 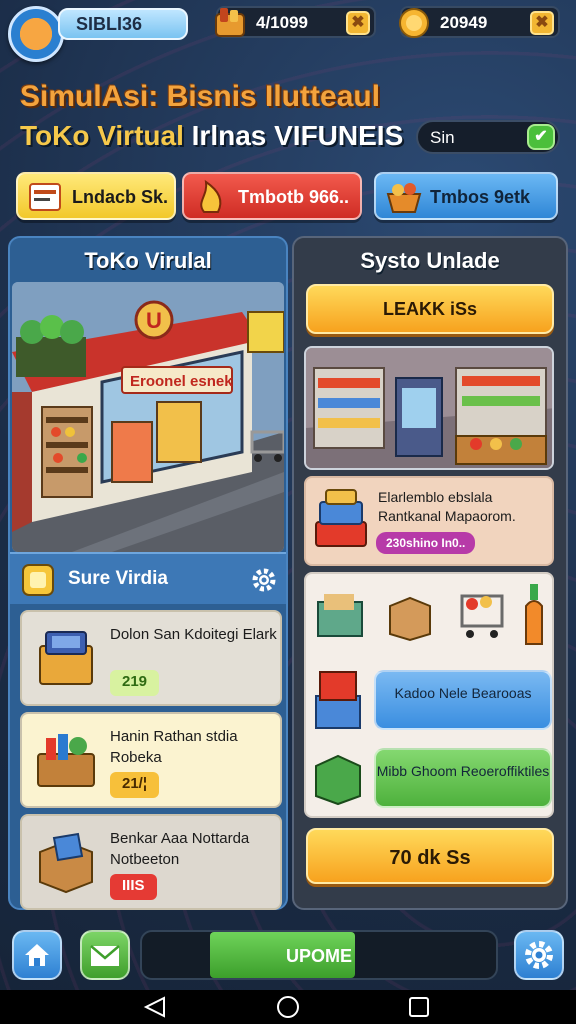 What do you see at coordinates (340, 616) in the screenshot?
I see `crate-icon` at bounding box center [340, 616].